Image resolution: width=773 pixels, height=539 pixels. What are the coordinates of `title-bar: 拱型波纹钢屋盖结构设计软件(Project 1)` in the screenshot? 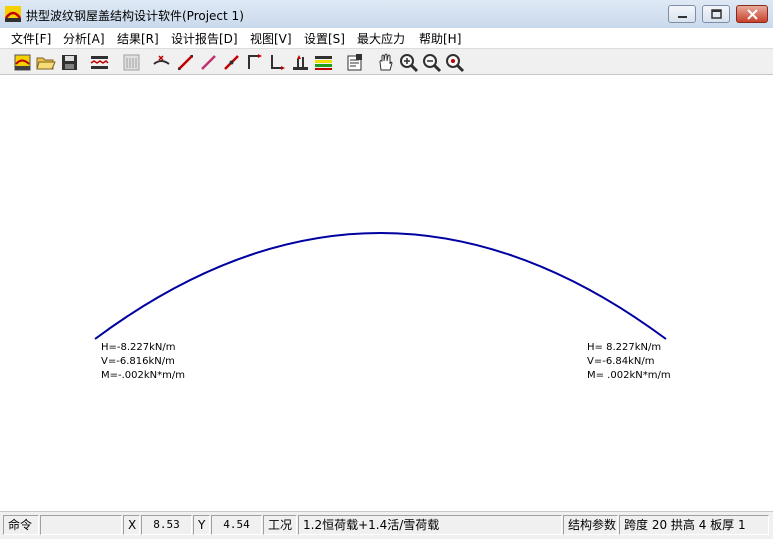 It's located at (386, 14).